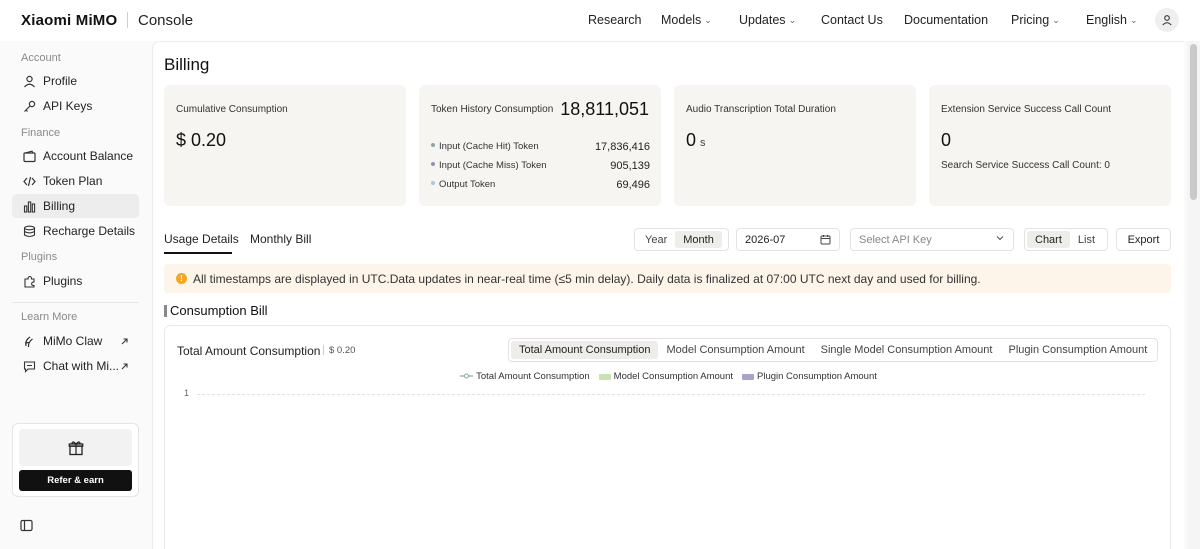 The height and width of the screenshot is (549, 1200). What do you see at coordinates (29, 81) in the screenshot?
I see `user-icon` at bounding box center [29, 81].